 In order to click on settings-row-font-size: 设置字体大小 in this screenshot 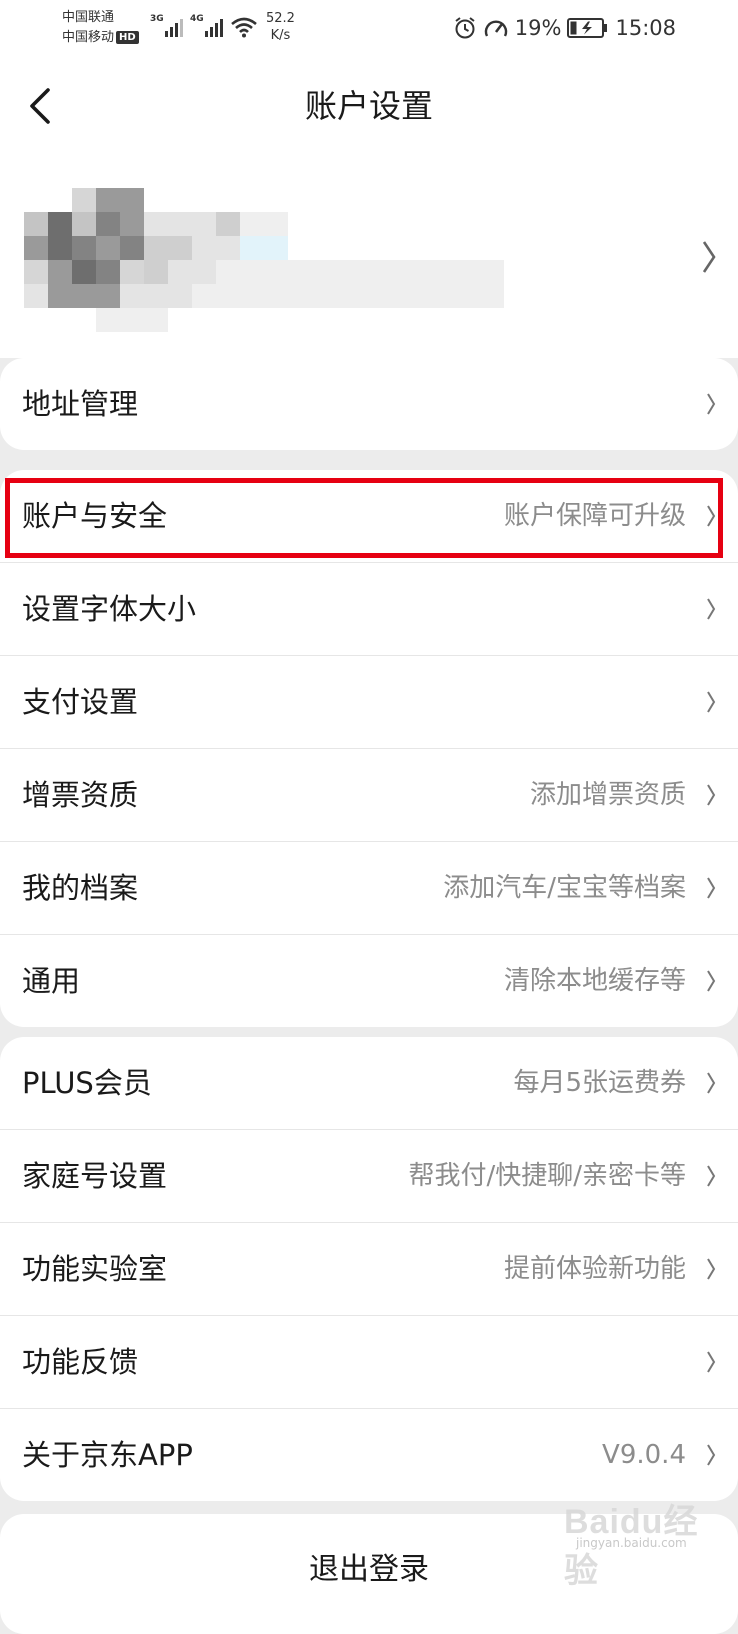, I will do `click(369, 609)`.